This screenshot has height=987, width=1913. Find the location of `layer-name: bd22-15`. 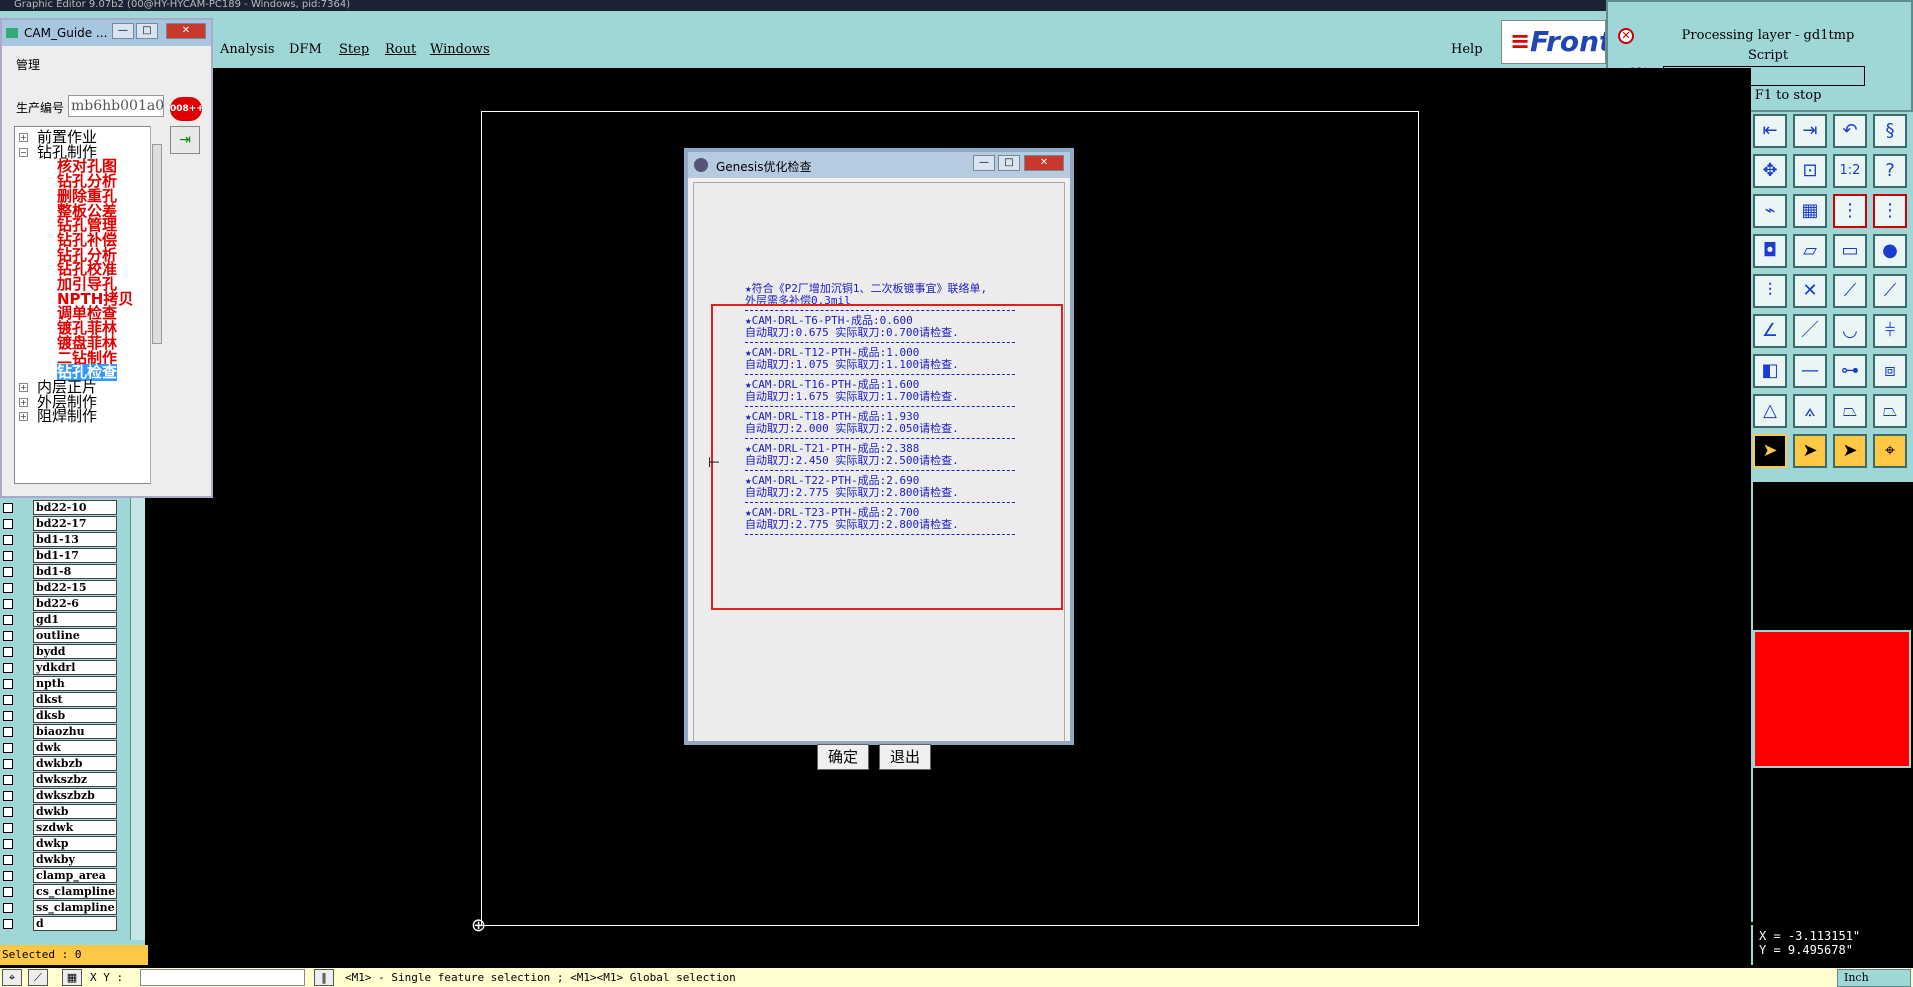

layer-name: bd22-15 is located at coordinates (75, 587).